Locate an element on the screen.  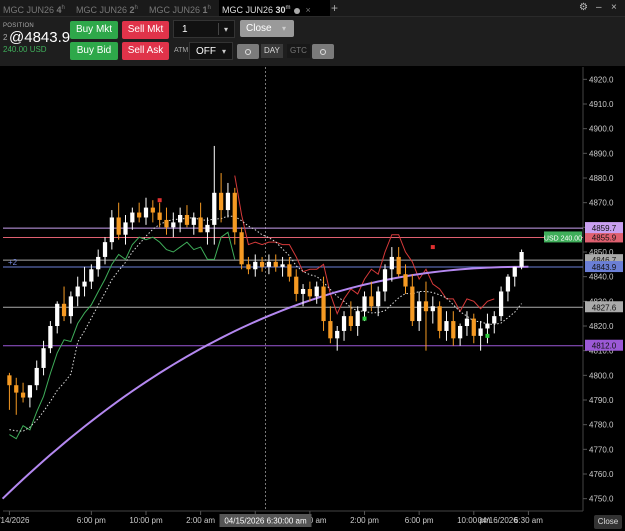
price-level-tag-label: 4855.9 is located at coordinates (604, 237).